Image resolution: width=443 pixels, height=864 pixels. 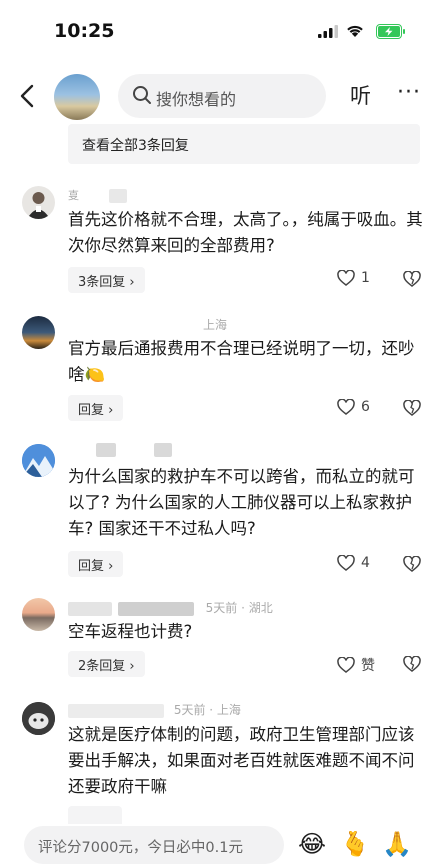 I want to click on comment-text: 首先这价格就不合理，太高了。，纯属于吸血。其次你尽然算来回的全部费用?, so click(x=245, y=232).